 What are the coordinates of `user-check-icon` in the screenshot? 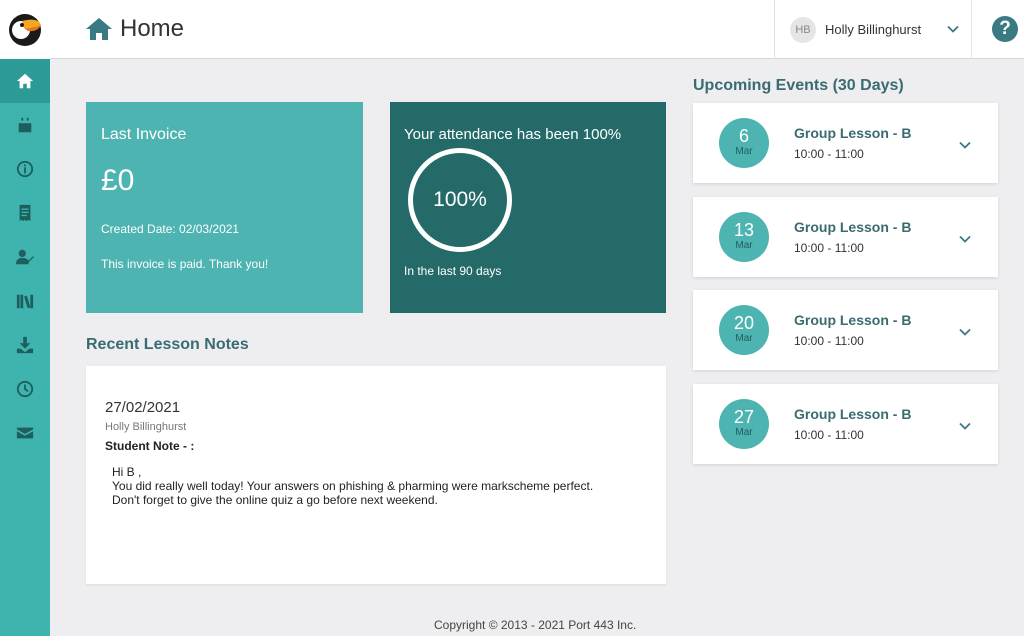 It's located at (25, 257).